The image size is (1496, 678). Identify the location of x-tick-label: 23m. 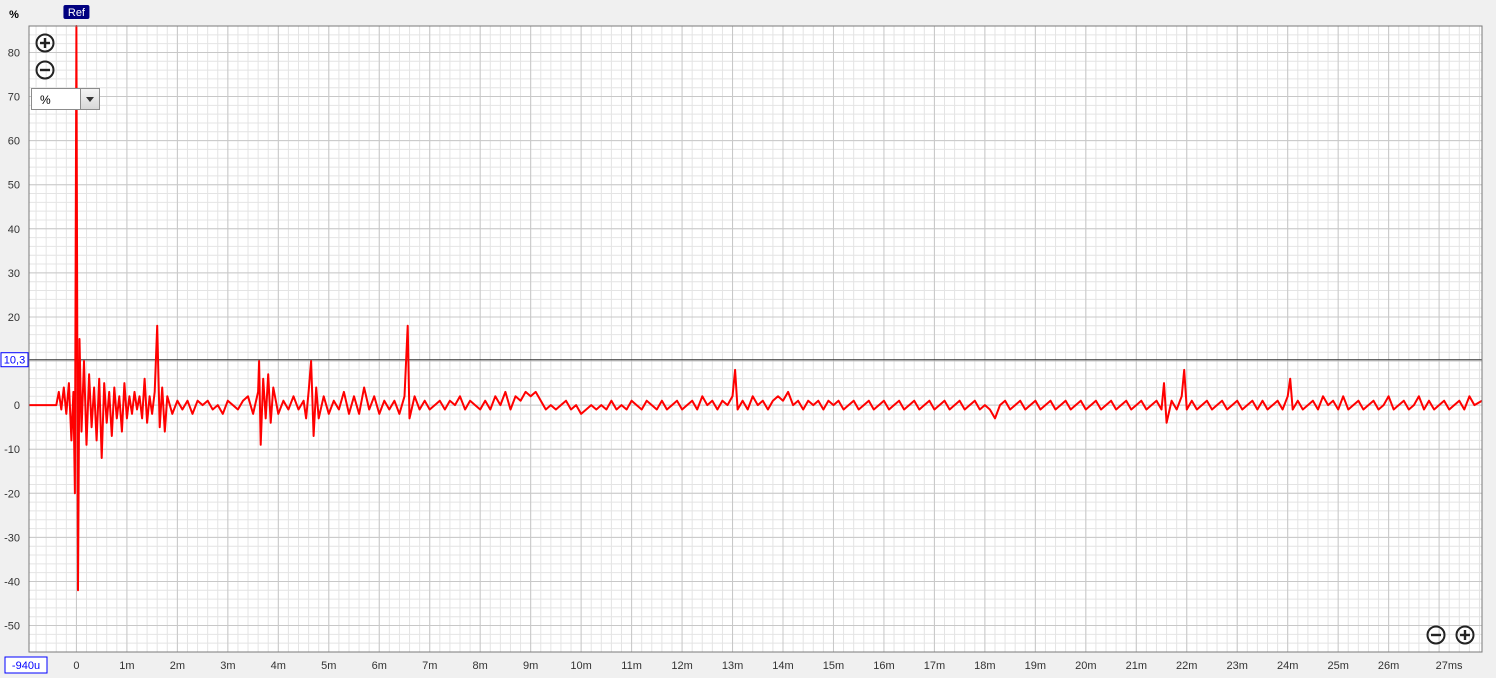
(1237, 666).